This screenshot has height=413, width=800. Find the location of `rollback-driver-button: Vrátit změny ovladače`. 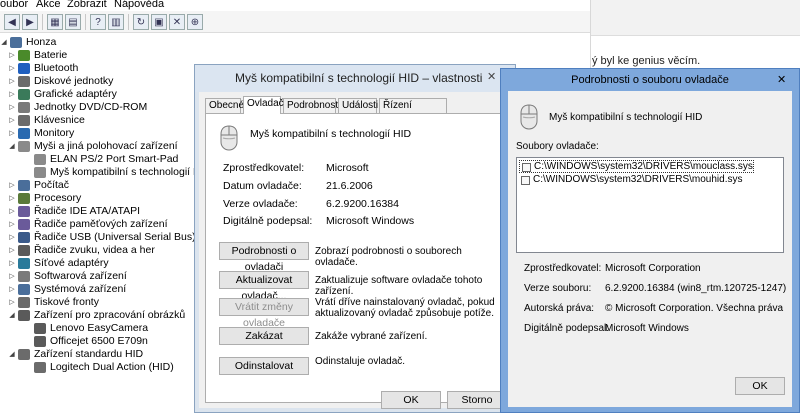

rollback-driver-button: Vrátit změny ovladače is located at coordinates (264, 313).